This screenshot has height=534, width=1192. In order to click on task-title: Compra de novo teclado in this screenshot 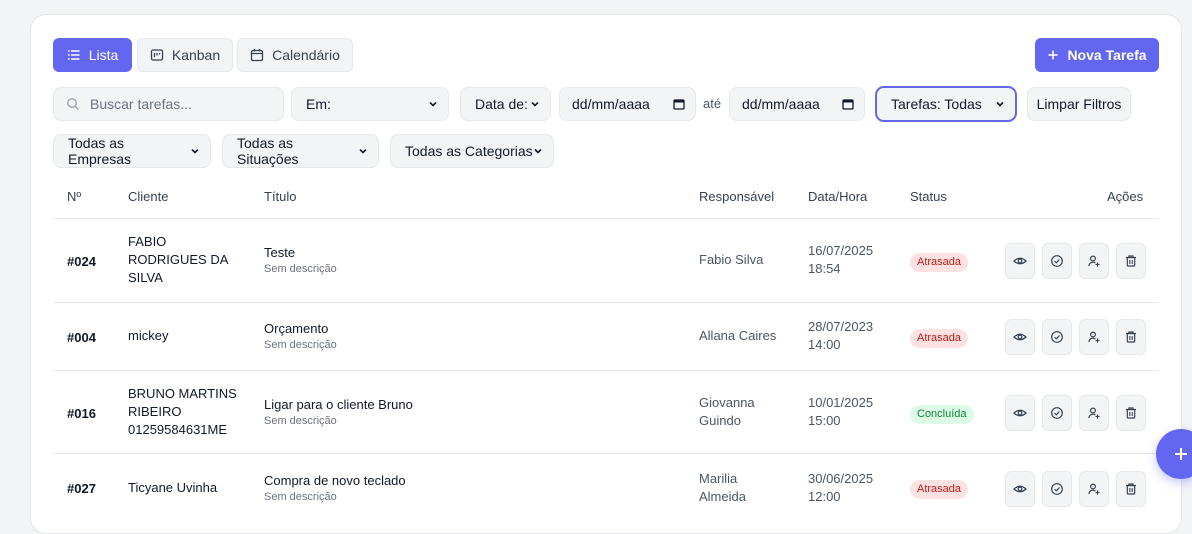, I will do `click(335, 480)`.